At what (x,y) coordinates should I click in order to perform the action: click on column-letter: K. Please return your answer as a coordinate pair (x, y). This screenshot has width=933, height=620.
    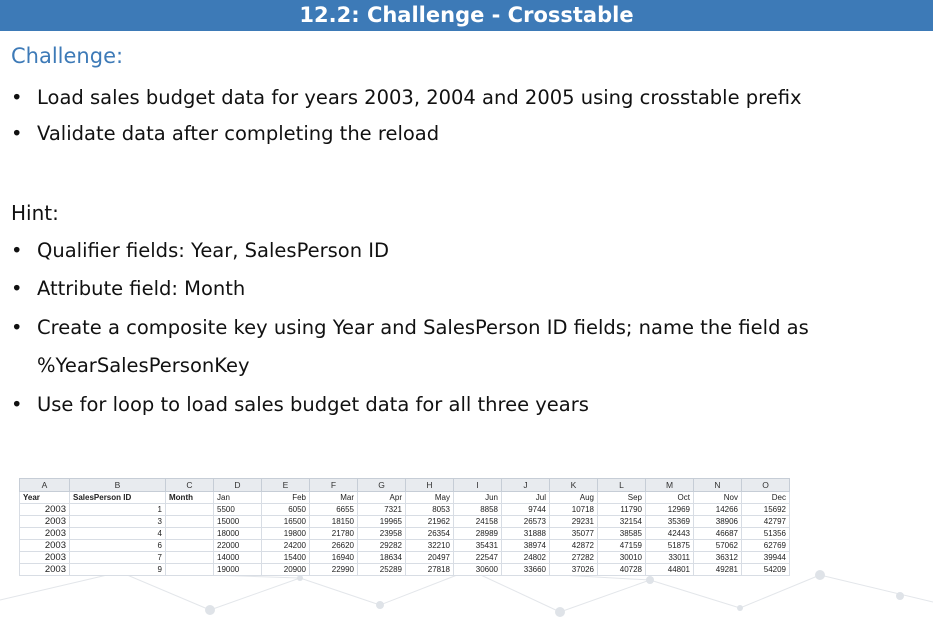
    Looking at the image, I should click on (573, 485).